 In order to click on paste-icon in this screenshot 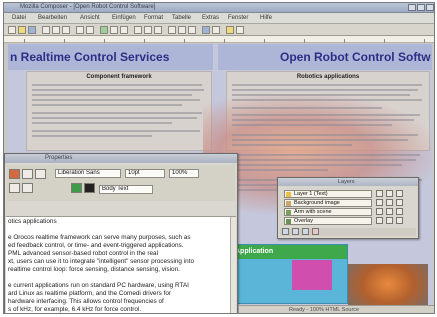, I will do `click(66, 30)`.